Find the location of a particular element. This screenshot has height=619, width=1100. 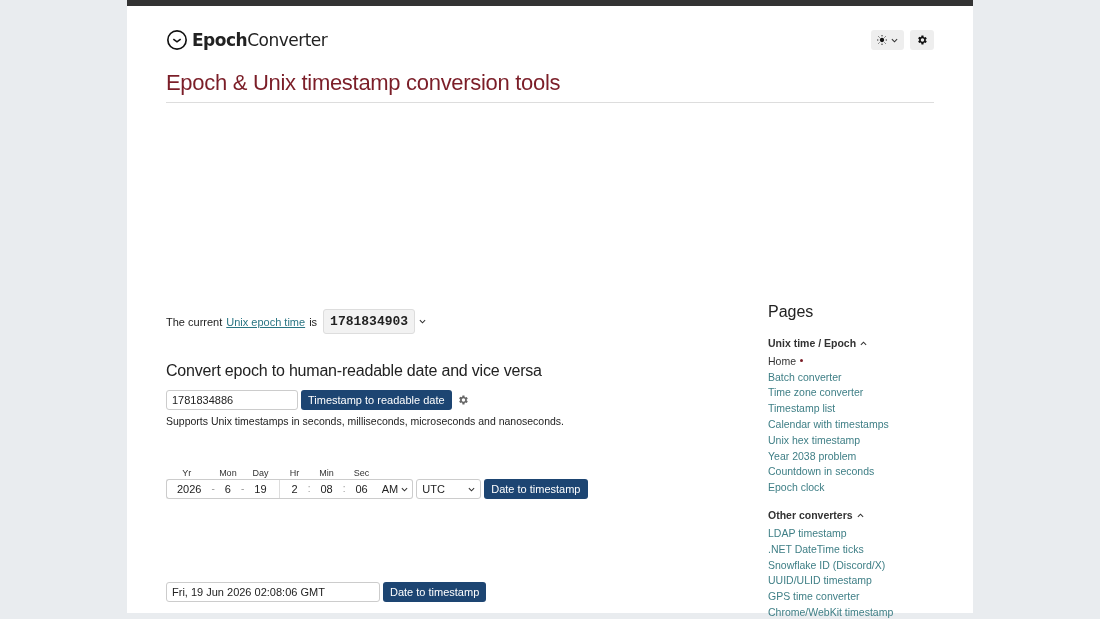

help-text: Supports Unix timestamps in seconds, milliseconds, microseconds and nanoseconds. is located at coordinates (366, 421).